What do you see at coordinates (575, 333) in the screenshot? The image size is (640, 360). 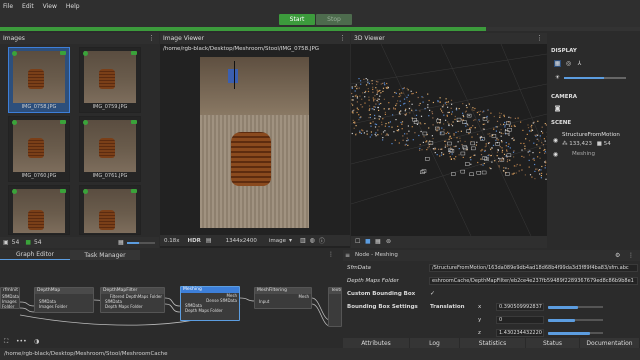 I see `z-slider` at bounding box center [575, 333].